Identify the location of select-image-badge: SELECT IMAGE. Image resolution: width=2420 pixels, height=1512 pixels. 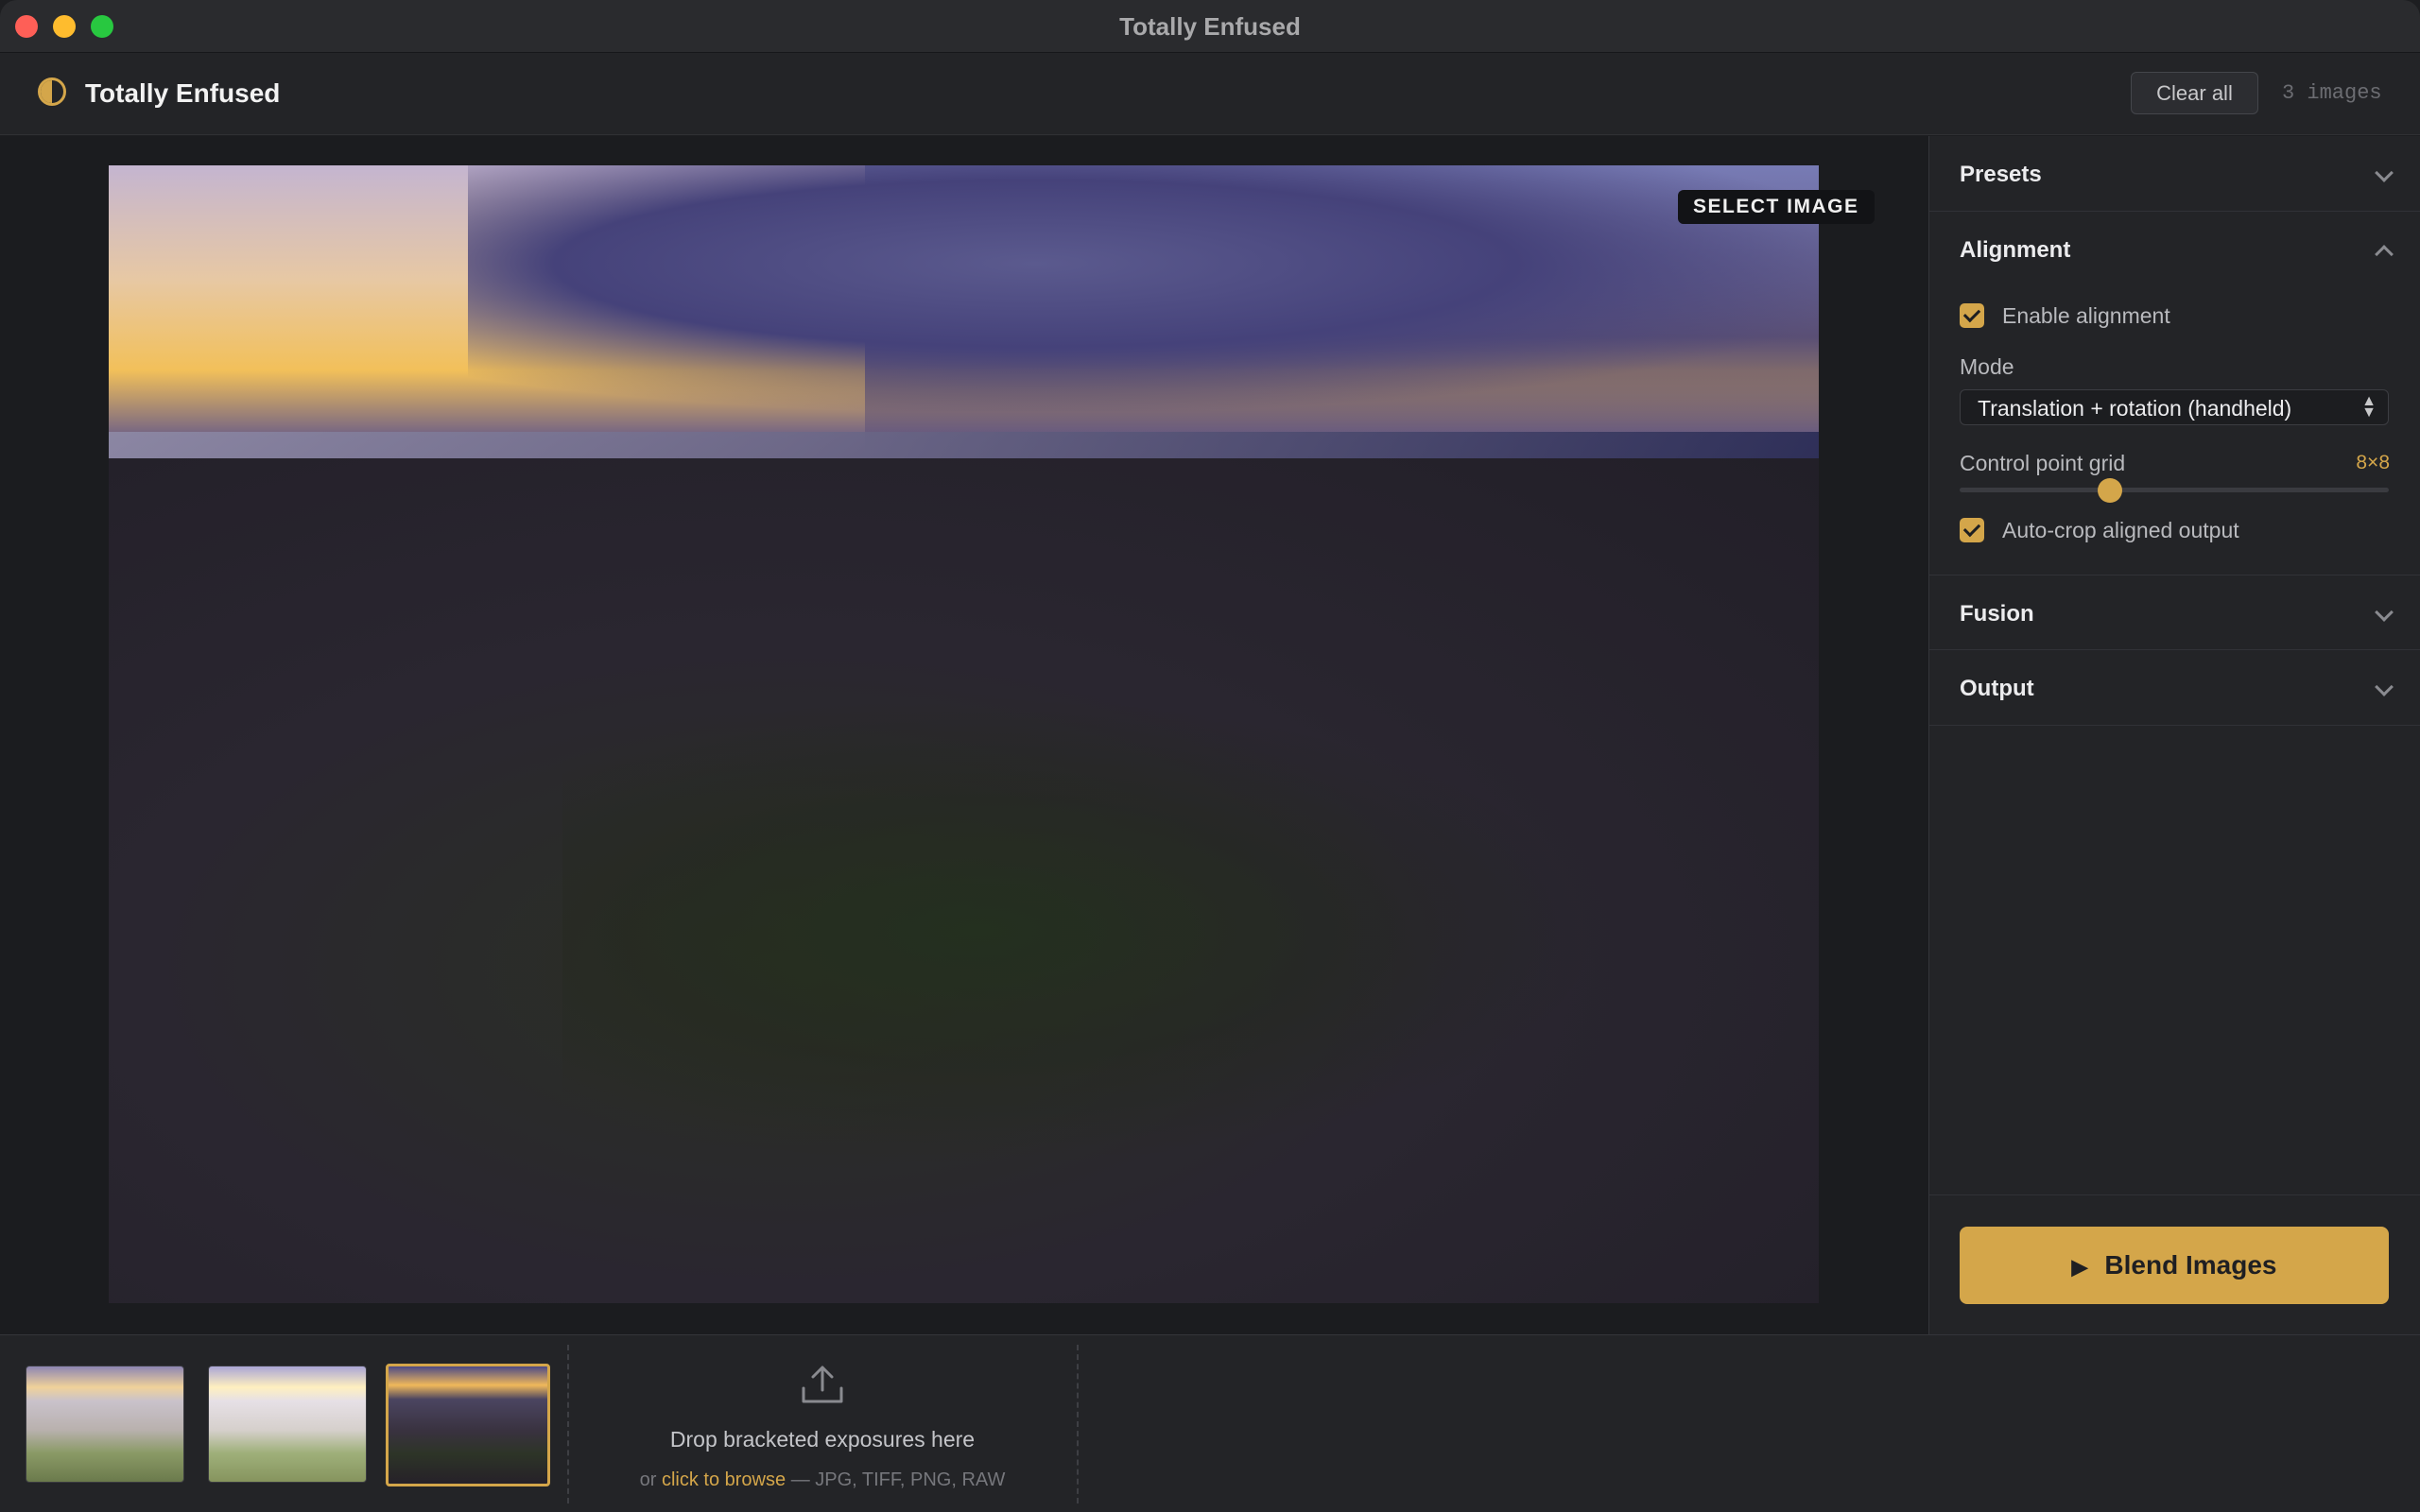
(1776, 207).